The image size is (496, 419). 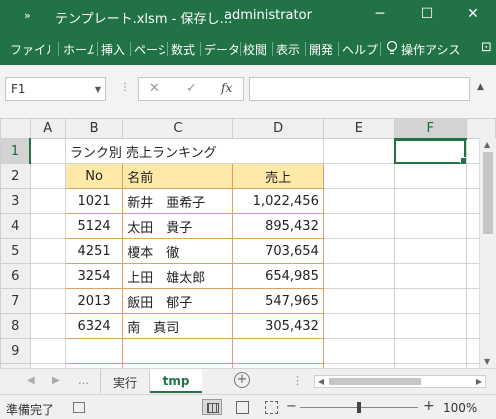 I want to click on cell-e9, so click(x=358, y=351).